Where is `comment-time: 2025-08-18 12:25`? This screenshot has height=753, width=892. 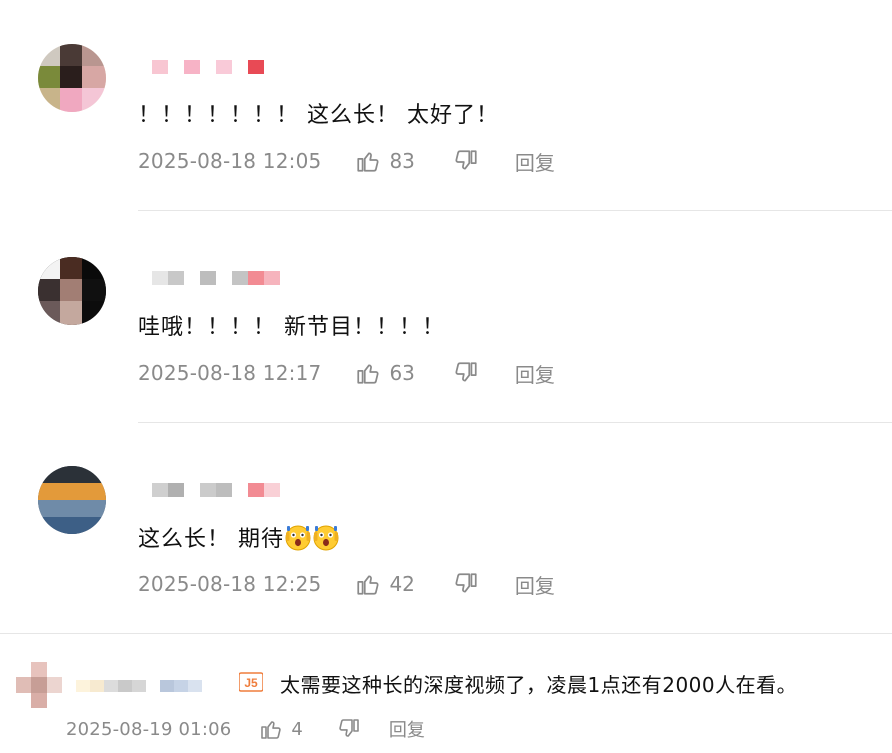 comment-time: 2025-08-18 12:25 is located at coordinates (230, 584).